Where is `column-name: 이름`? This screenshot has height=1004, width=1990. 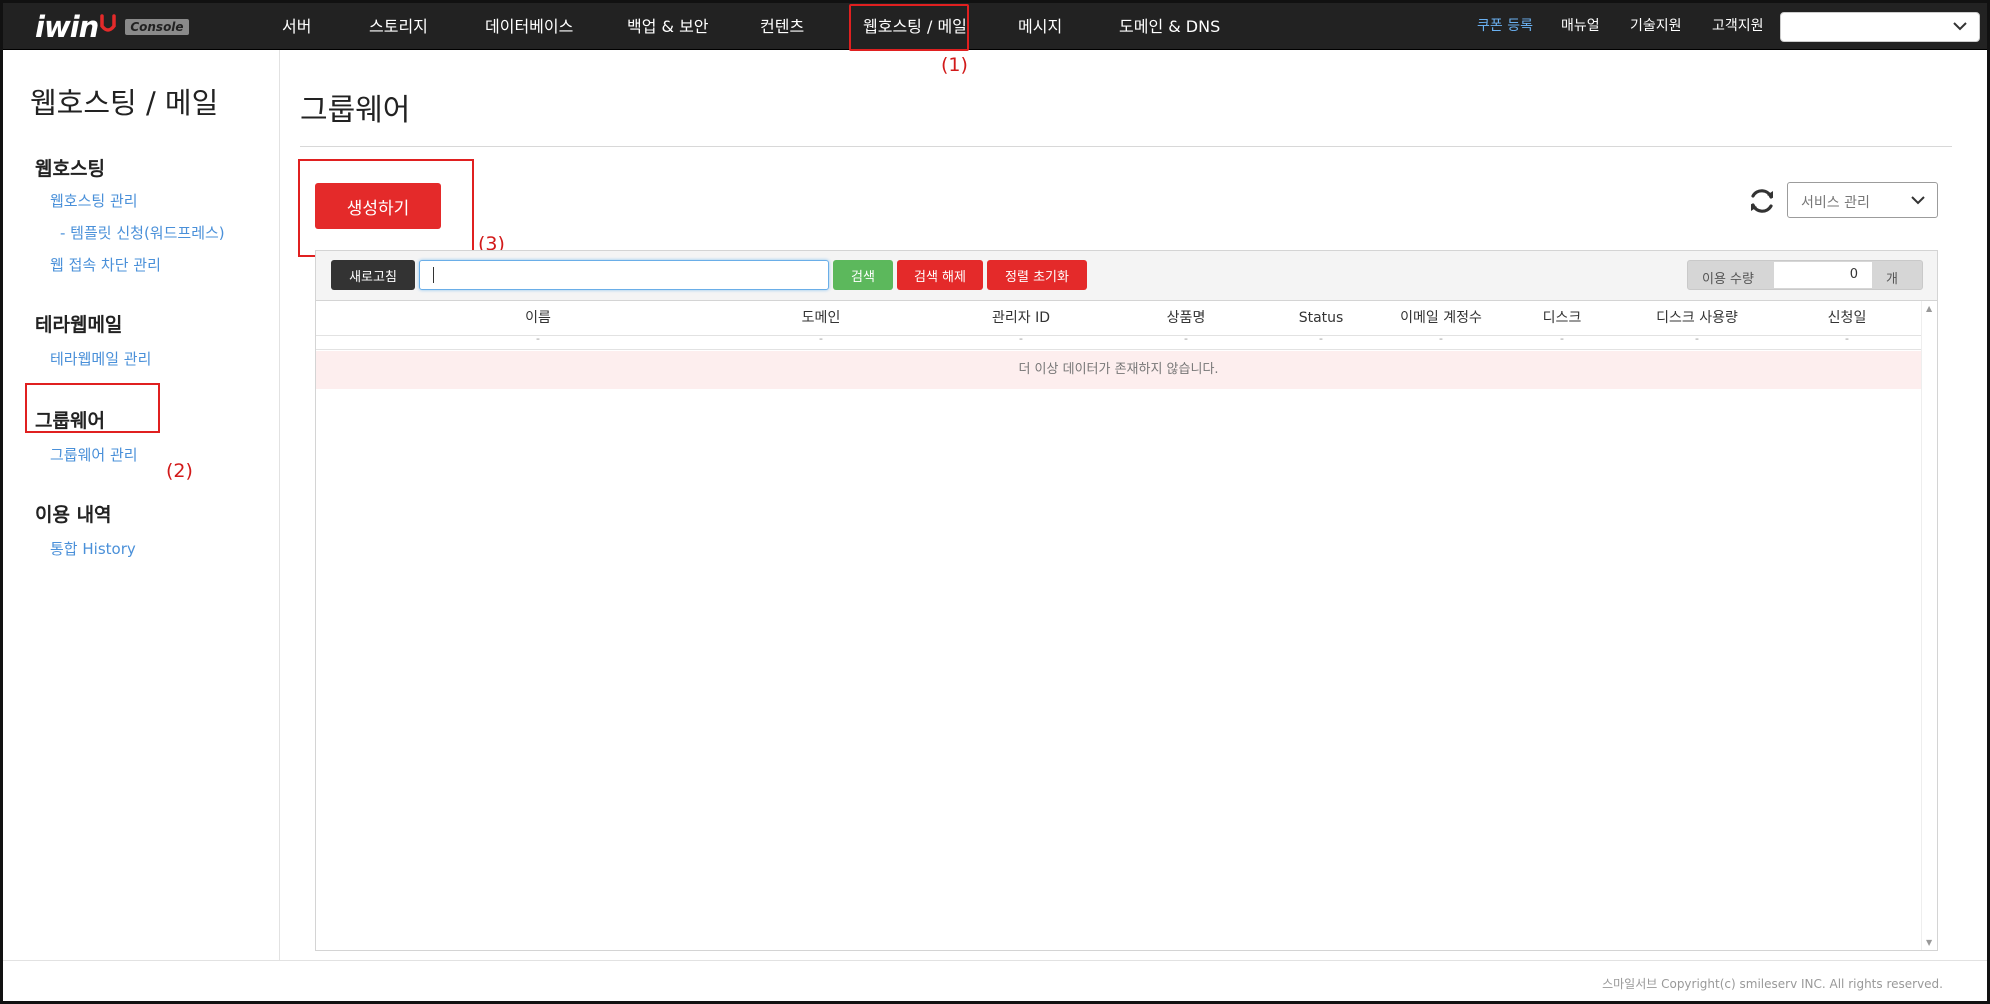 column-name: 이름 is located at coordinates (538, 318).